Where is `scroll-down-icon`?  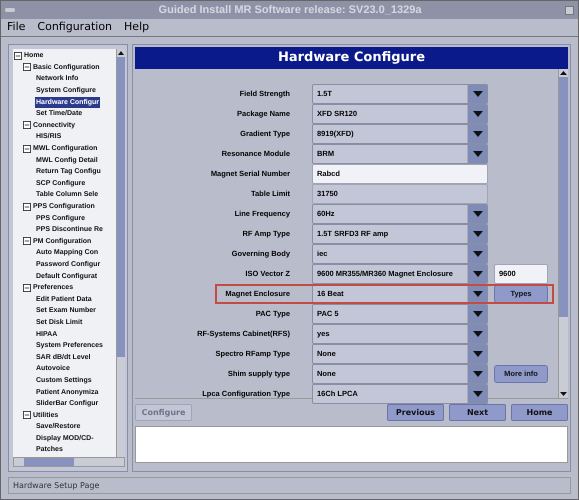
scroll-down-icon is located at coordinates (563, 394).